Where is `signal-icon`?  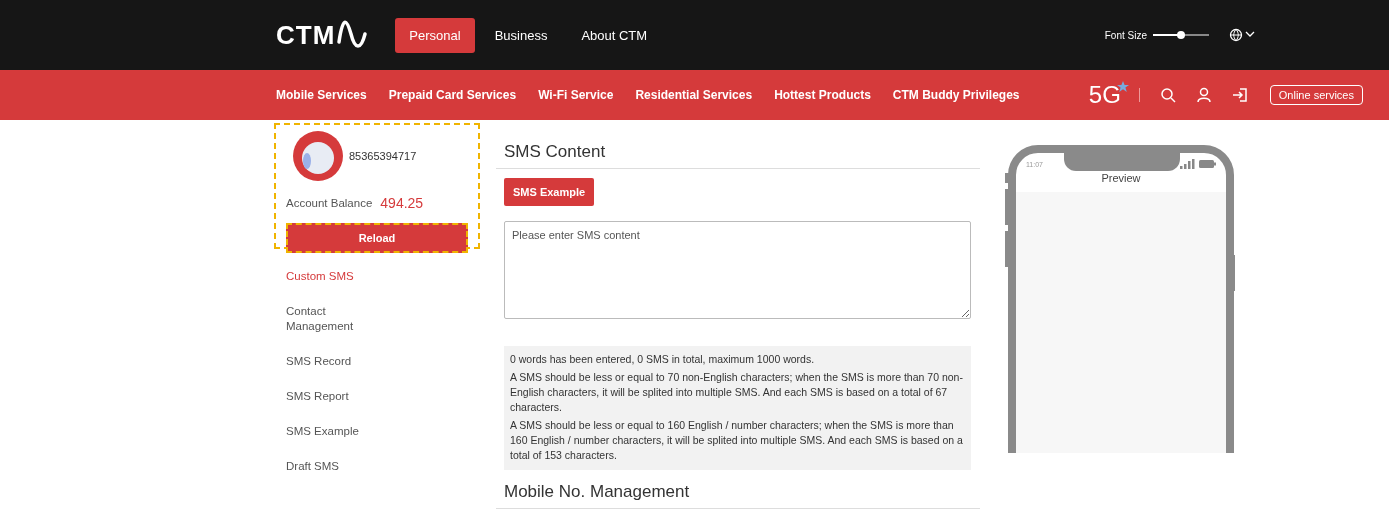 signal-icon is located at coordinates (1188, 164).